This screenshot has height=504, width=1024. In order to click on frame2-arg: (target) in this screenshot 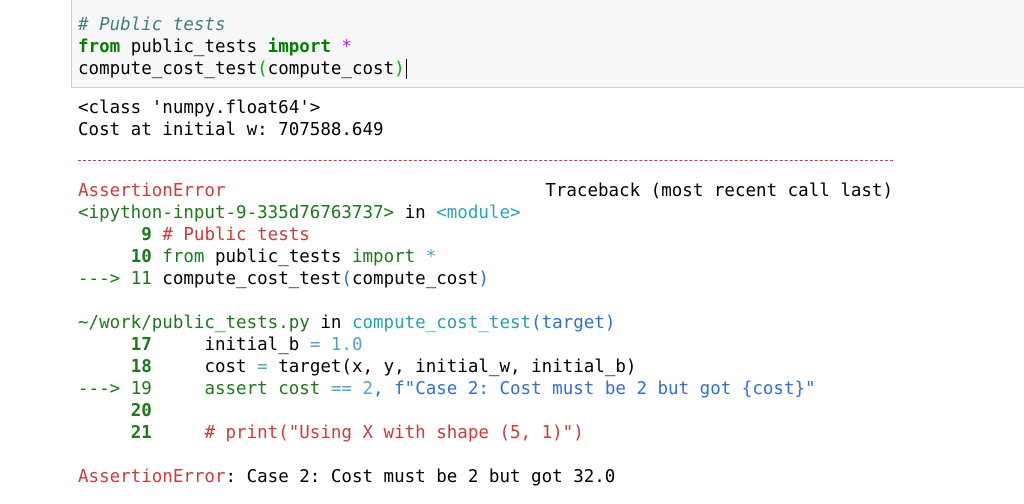, I will do `click(573, 323)`.